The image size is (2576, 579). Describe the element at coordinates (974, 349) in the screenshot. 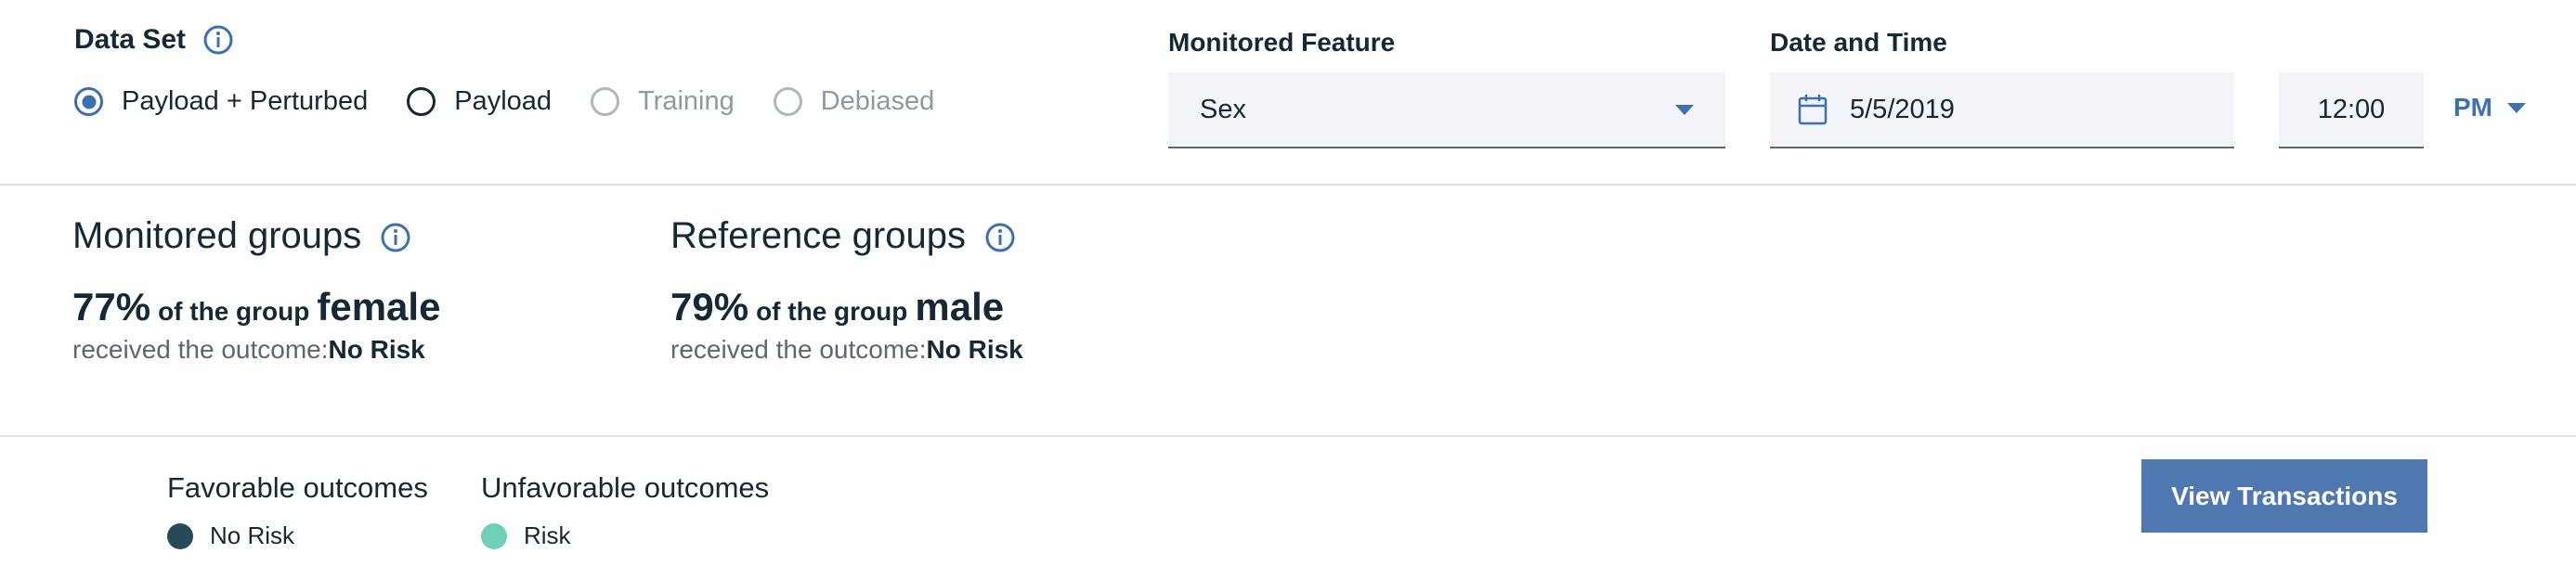

I see `reference-groups-outcome-value: No Risk` at that location.